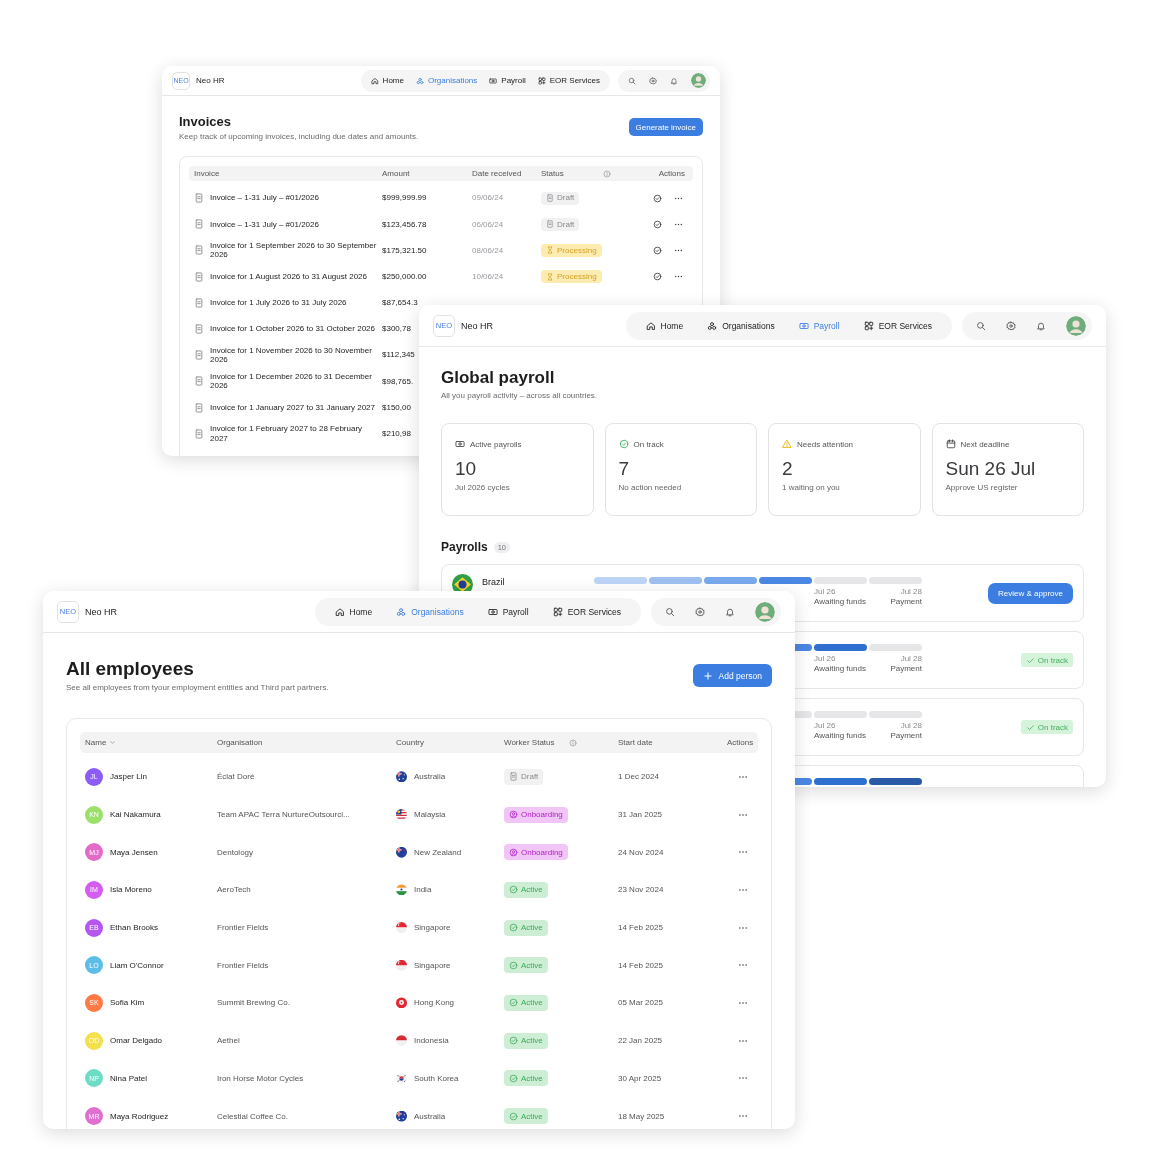 The image size is (1160, 1160). I want to click on step-date: Jul 28, so click(911, 591).